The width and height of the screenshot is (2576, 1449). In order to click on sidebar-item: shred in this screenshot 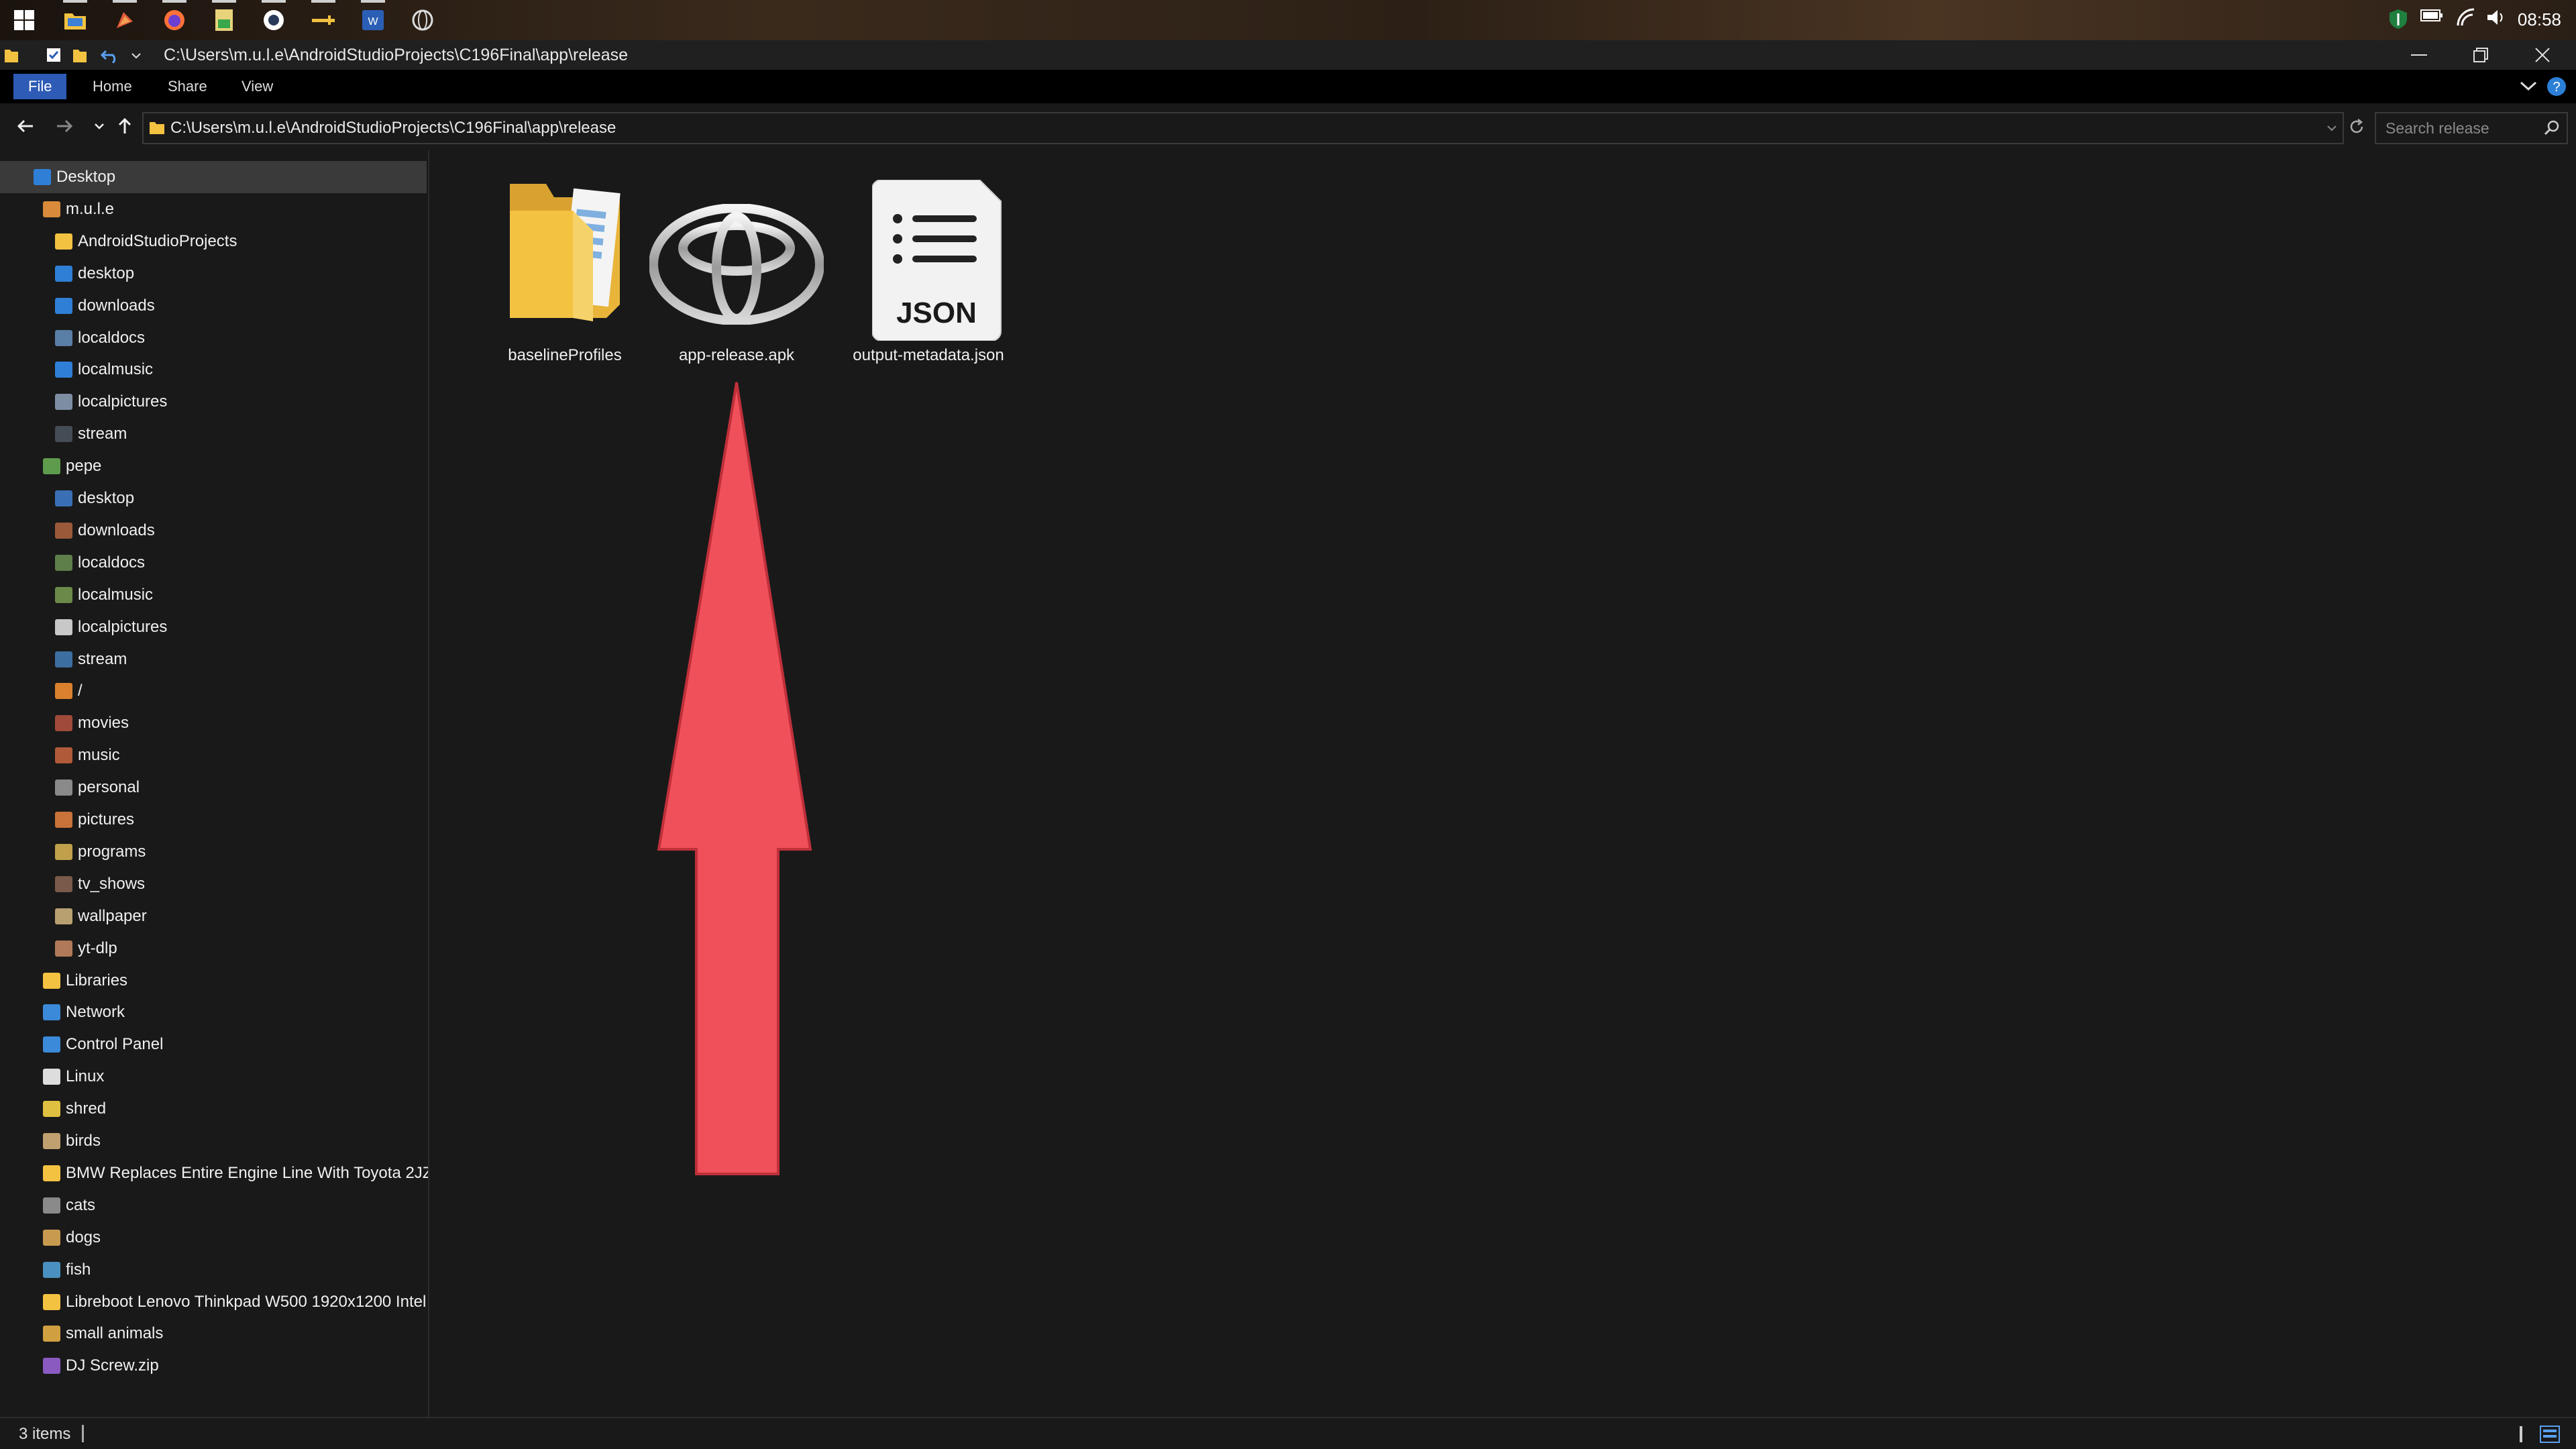, I will do `click(213, 1109)`.